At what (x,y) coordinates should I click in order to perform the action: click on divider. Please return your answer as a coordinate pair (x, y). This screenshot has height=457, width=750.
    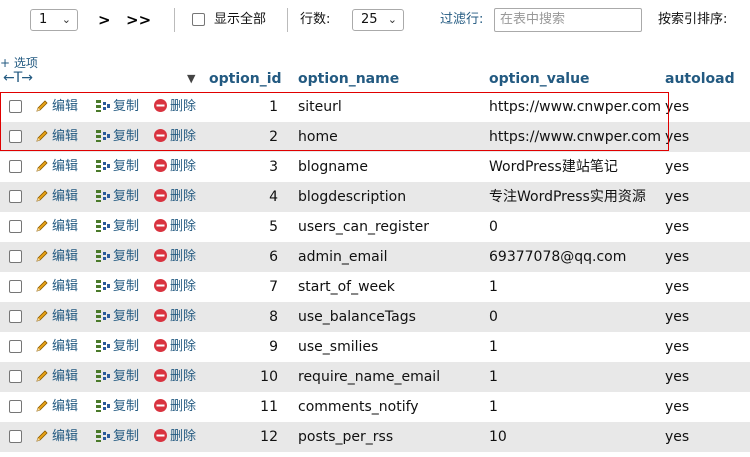
    Looking at the image, I should click on (174, 20).